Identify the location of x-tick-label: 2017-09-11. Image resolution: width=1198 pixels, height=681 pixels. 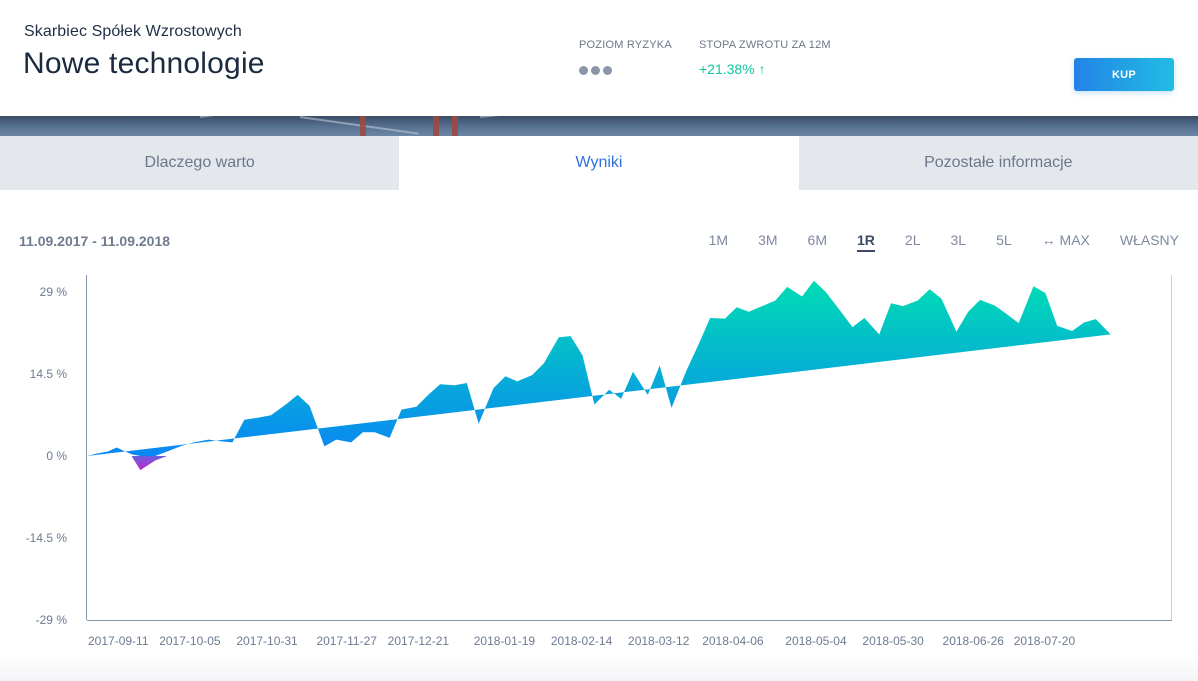
(118, 641).